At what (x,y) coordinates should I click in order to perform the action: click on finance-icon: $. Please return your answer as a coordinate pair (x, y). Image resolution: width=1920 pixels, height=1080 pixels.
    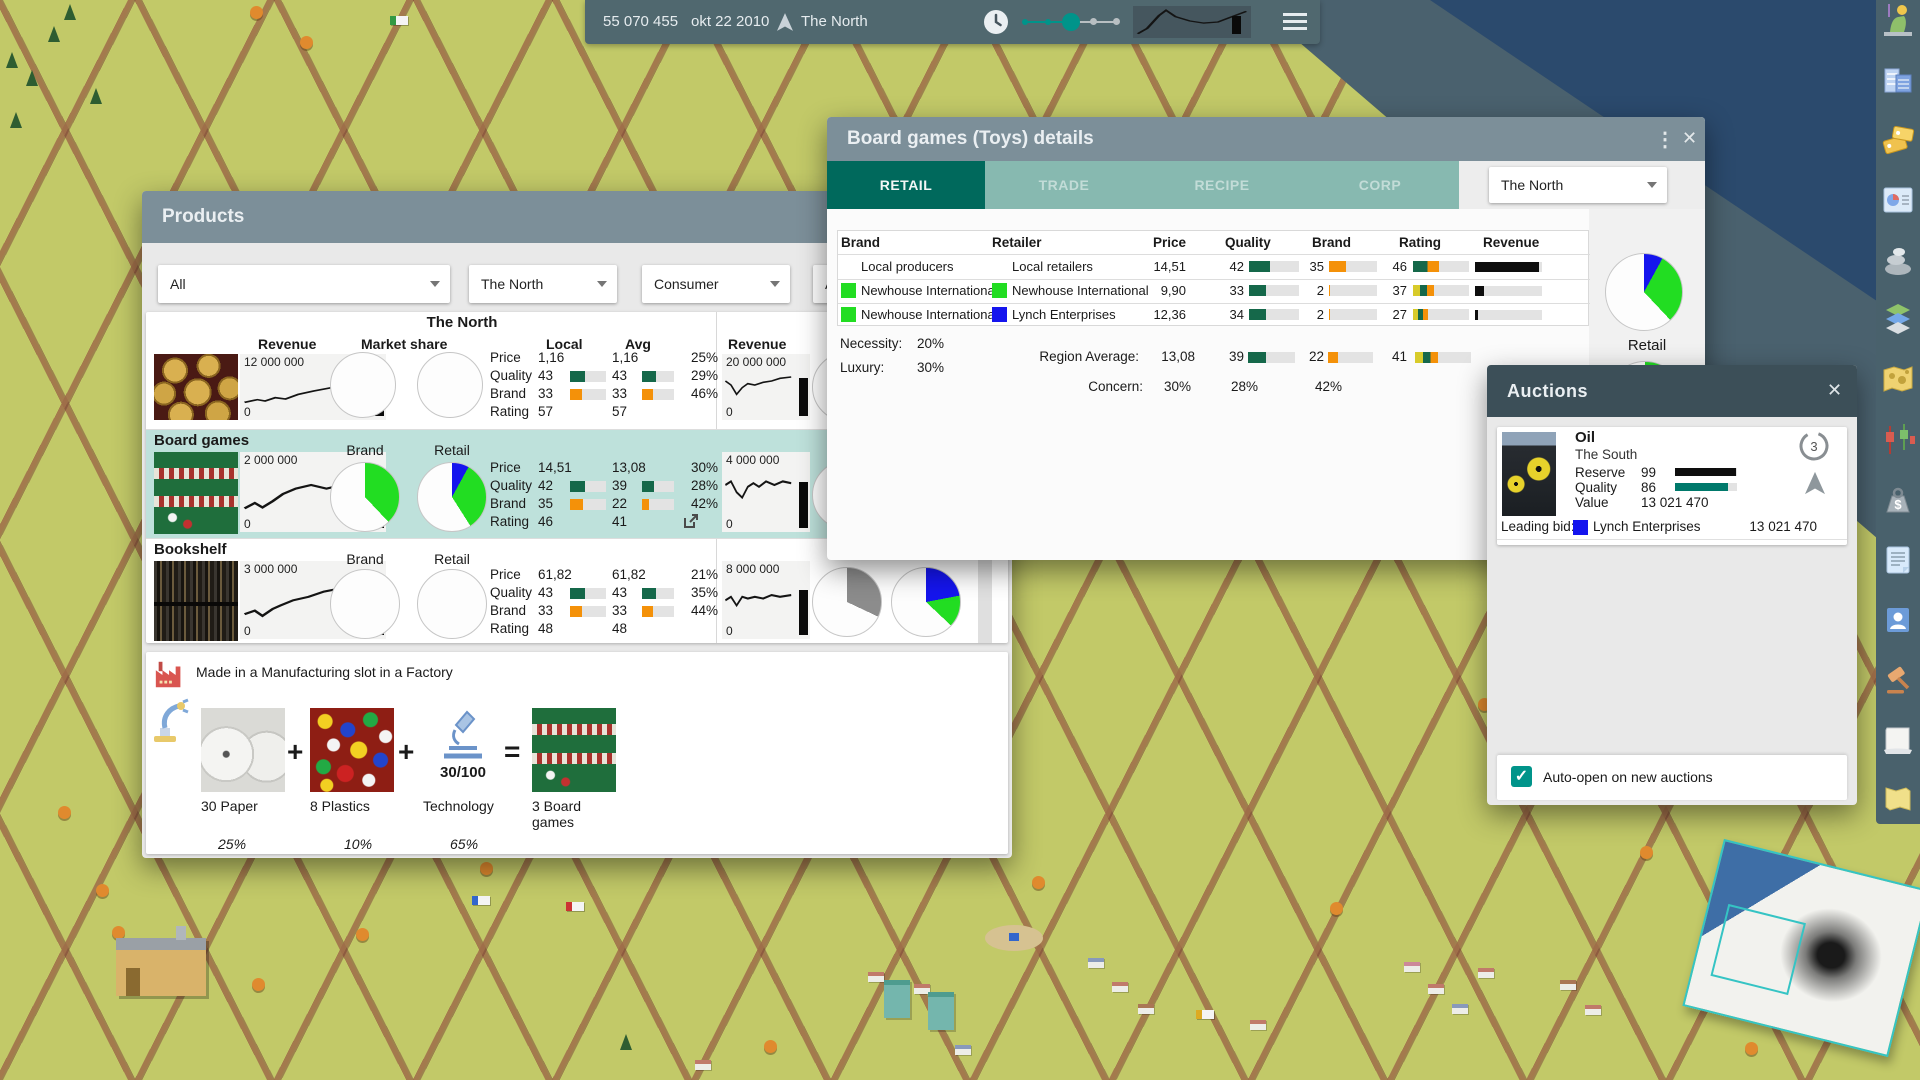
    Looking at the image, I should click on (1898, 500).